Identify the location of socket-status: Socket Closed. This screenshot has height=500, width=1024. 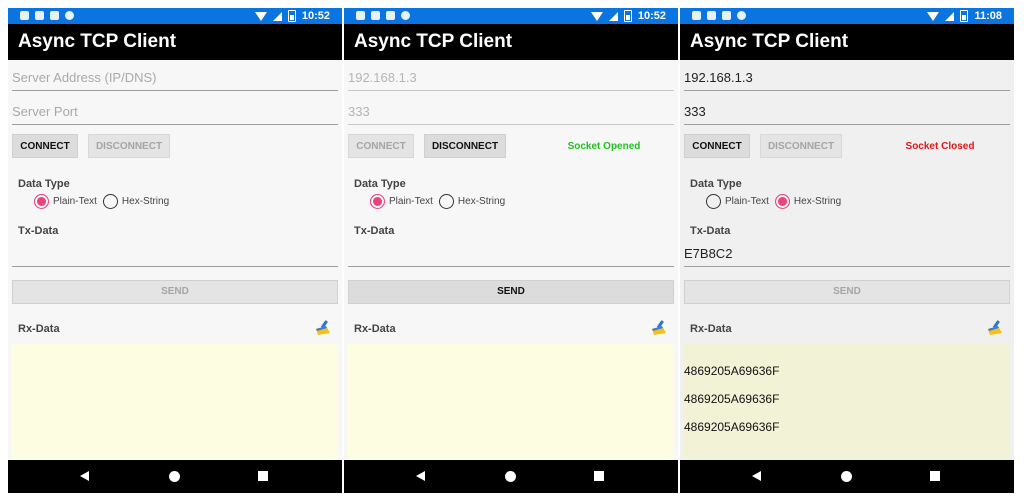
(940, 146).